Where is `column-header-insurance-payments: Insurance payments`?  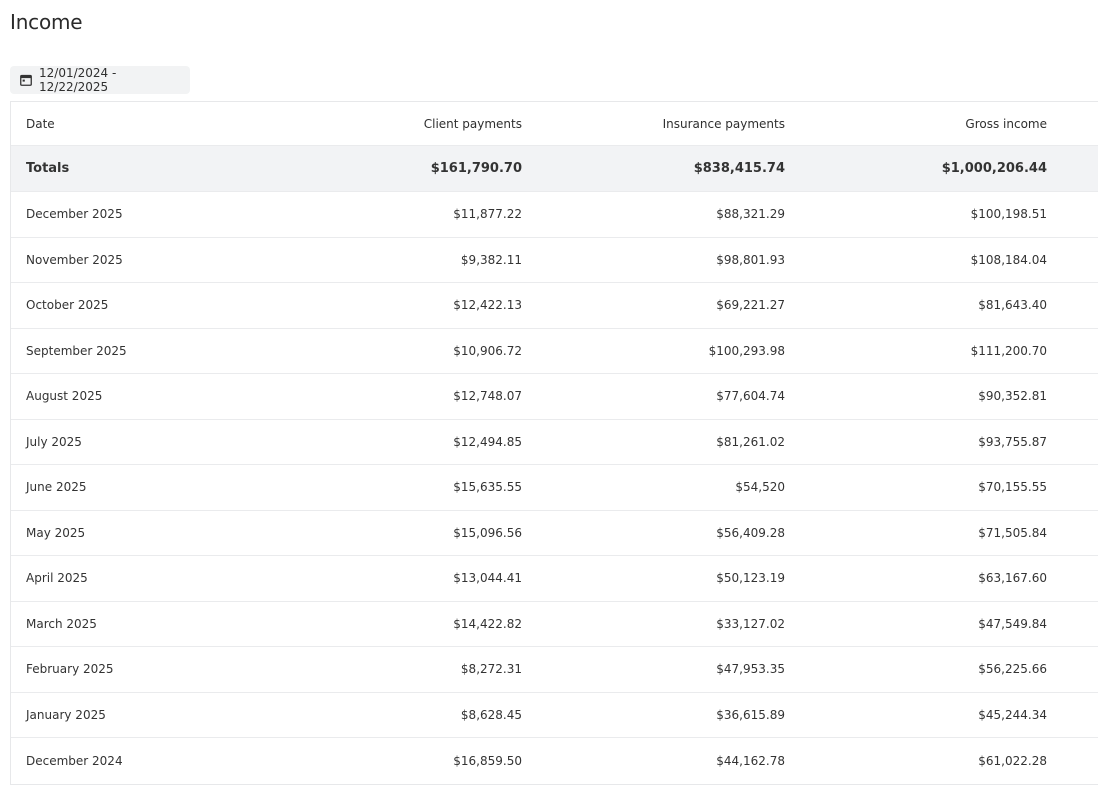 column-header-insurance-payments: Insurance payments is located at coordinates (653, 124).